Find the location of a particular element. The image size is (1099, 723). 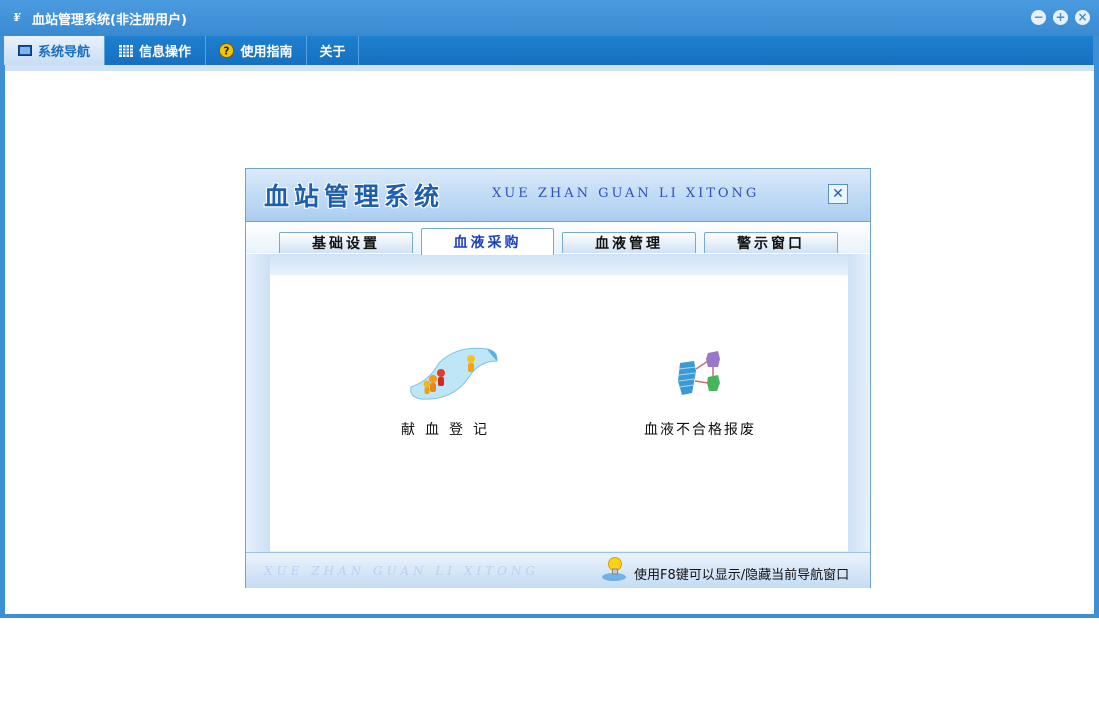

nav-item-label: 献血登记 is located at coordinates (449, 430).